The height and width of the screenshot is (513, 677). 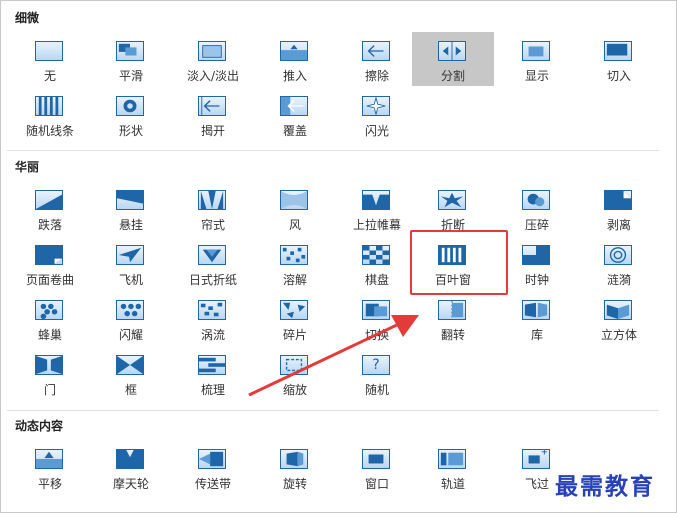 What do you see at coordinates (130, 280) in the screenshot?
I see `transition-item-label: 飞机` at bounding box center [130, 280].